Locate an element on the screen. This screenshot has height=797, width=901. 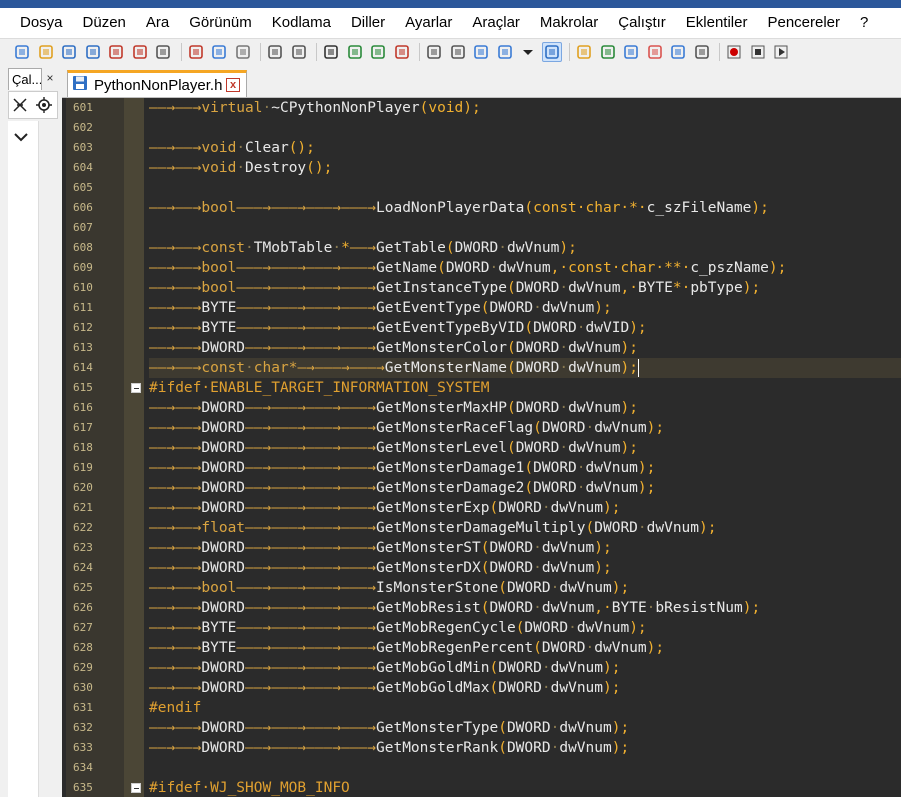
menu-item-3: Görünüm is located at coordinates (220, 23).